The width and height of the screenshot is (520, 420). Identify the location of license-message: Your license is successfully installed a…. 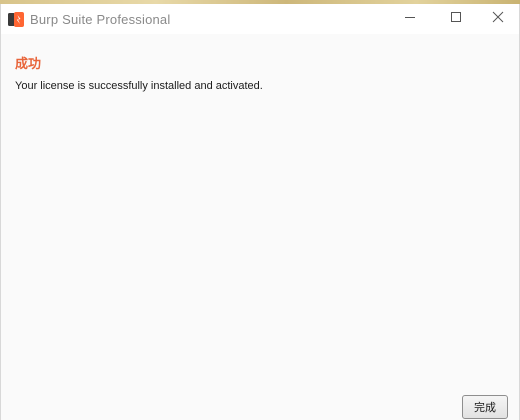
(139, 86).